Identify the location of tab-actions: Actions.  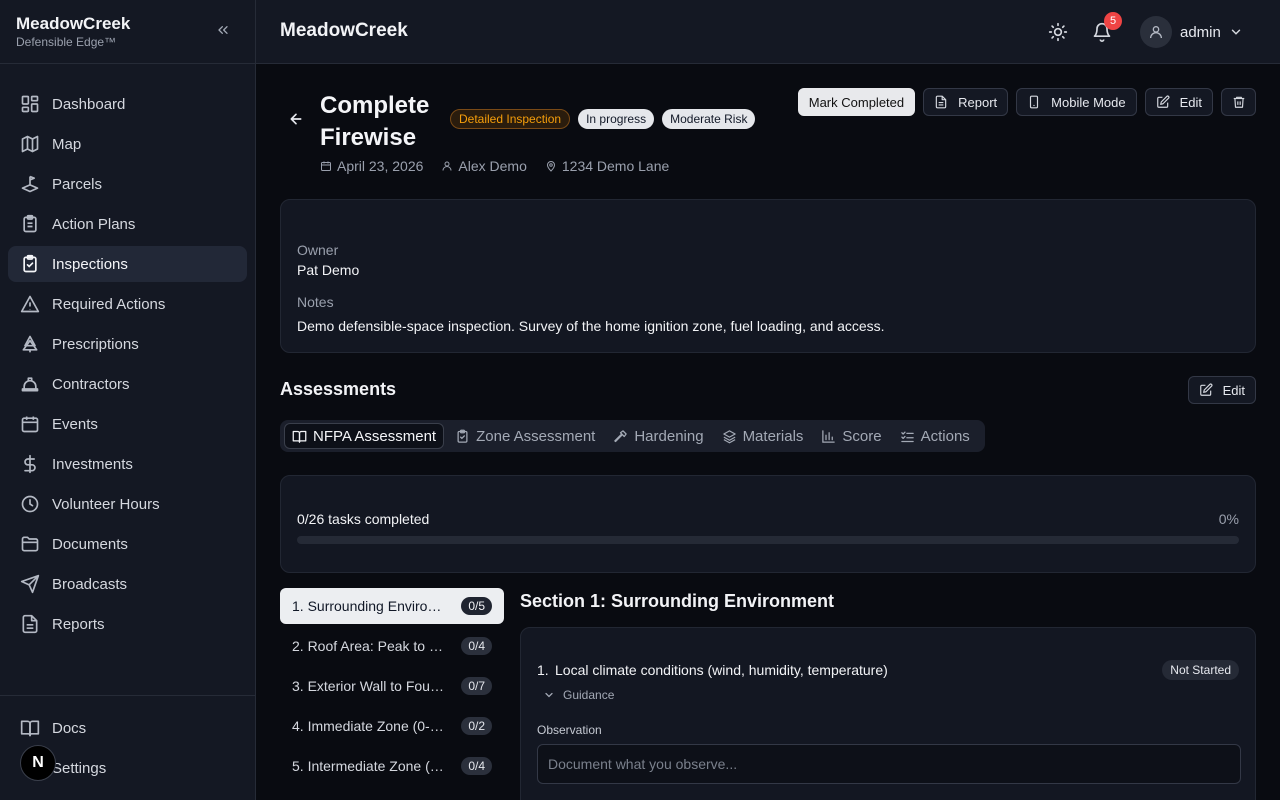
(935, 436).